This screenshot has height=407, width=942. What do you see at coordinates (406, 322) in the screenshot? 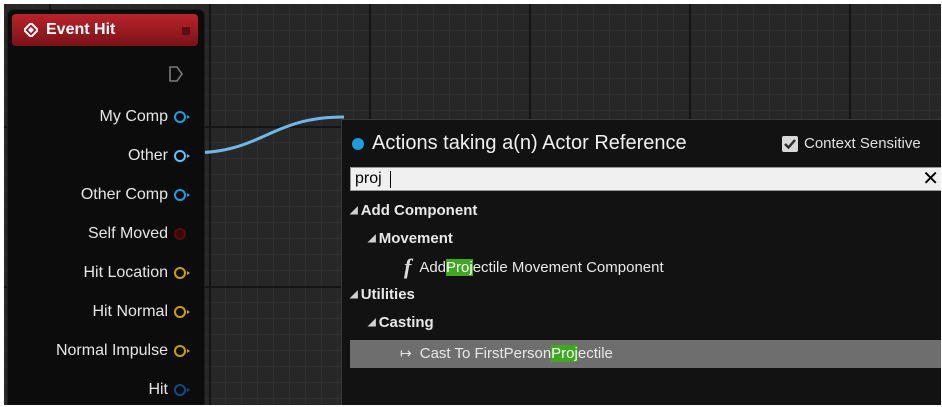
I see `category-label: Casting` at bounding box center [406, 322].